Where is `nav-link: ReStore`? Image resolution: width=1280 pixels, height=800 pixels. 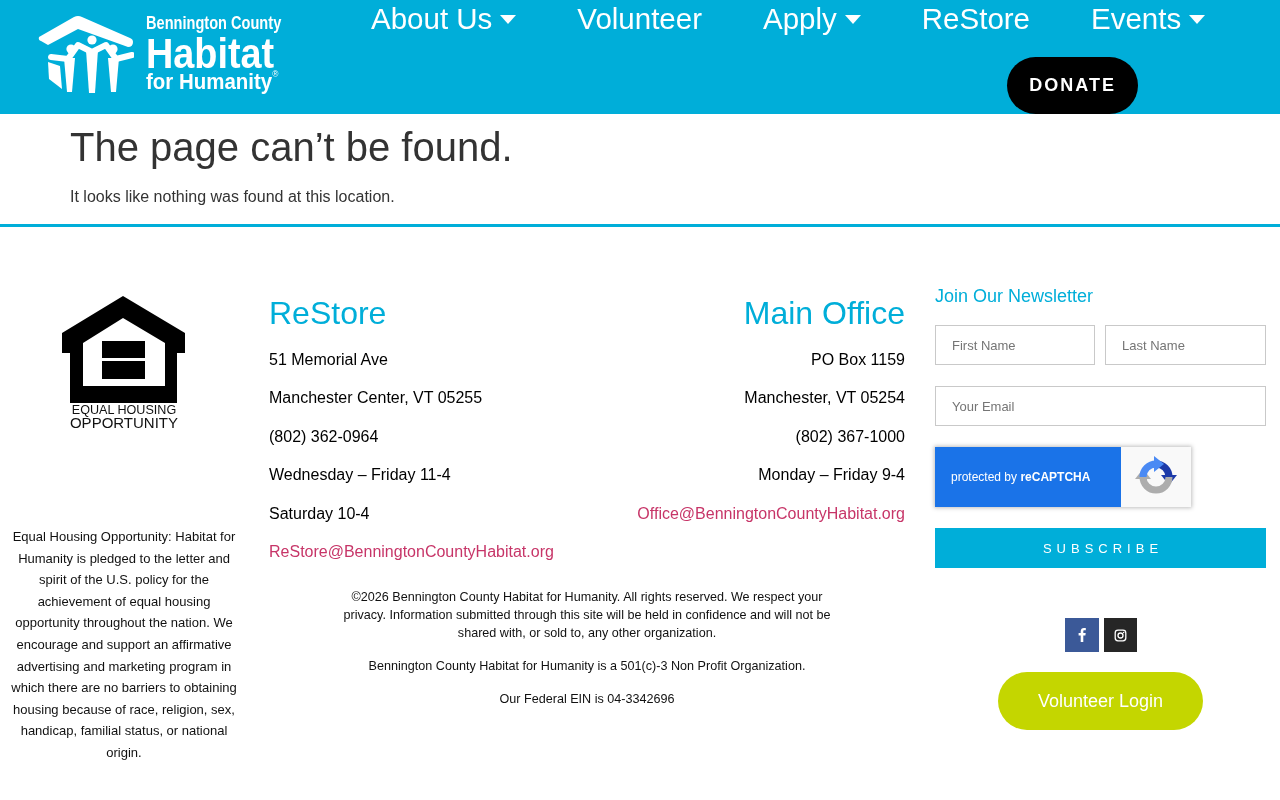
nav-link: ReStore is located at coordinates (976, 19).